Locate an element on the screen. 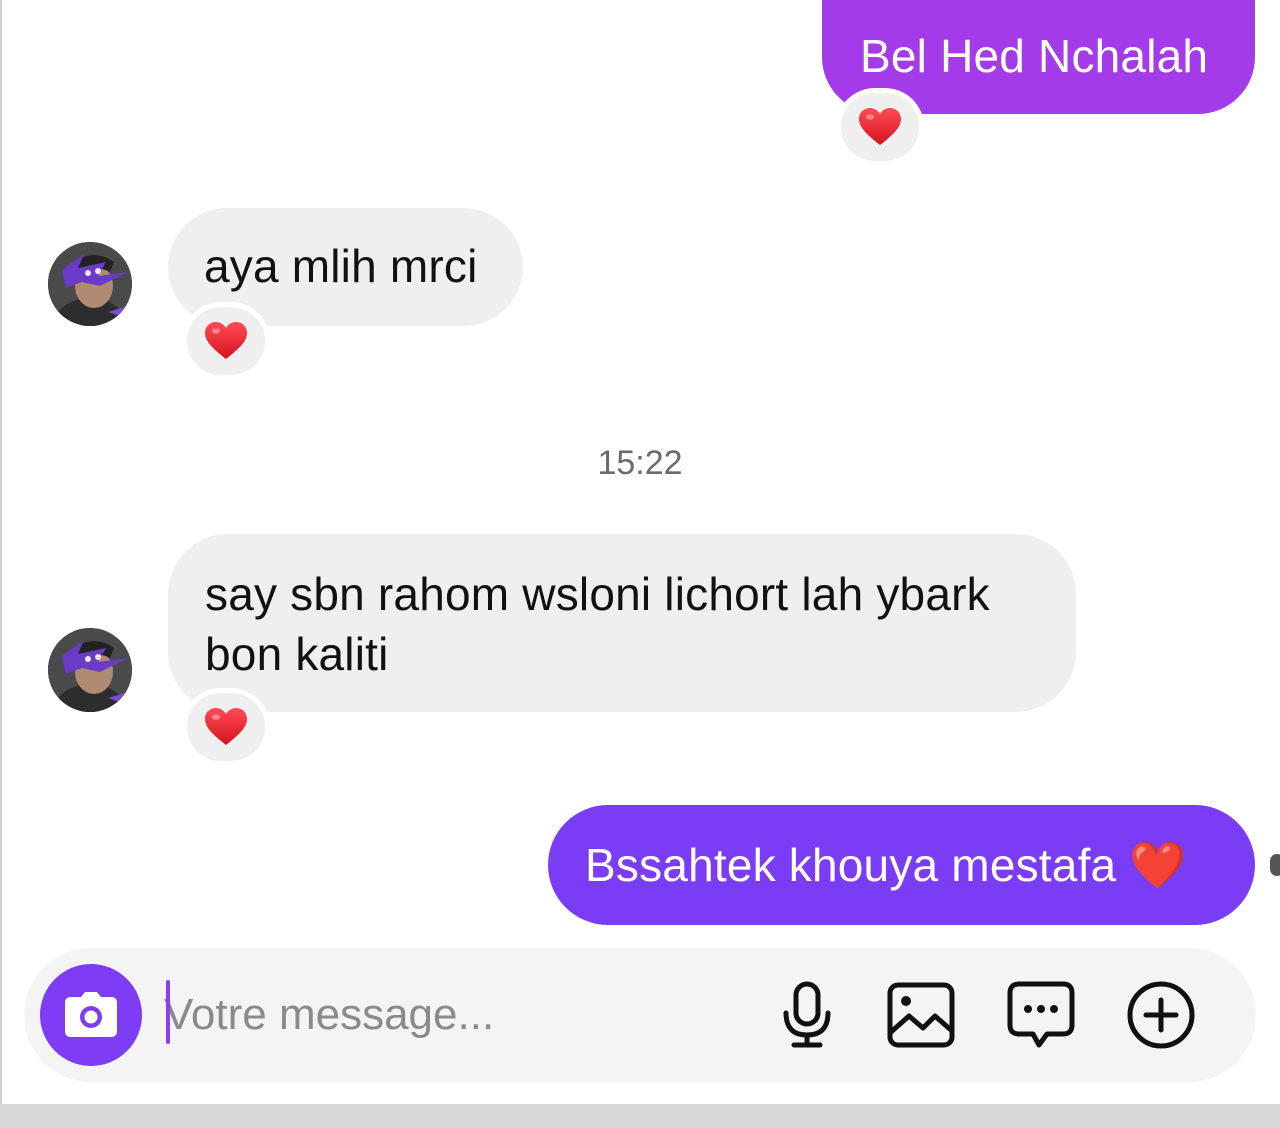 Image resolution: width=1280 pixels, height=1127 pixels. image-icon is located at coordinates (921, 1015).